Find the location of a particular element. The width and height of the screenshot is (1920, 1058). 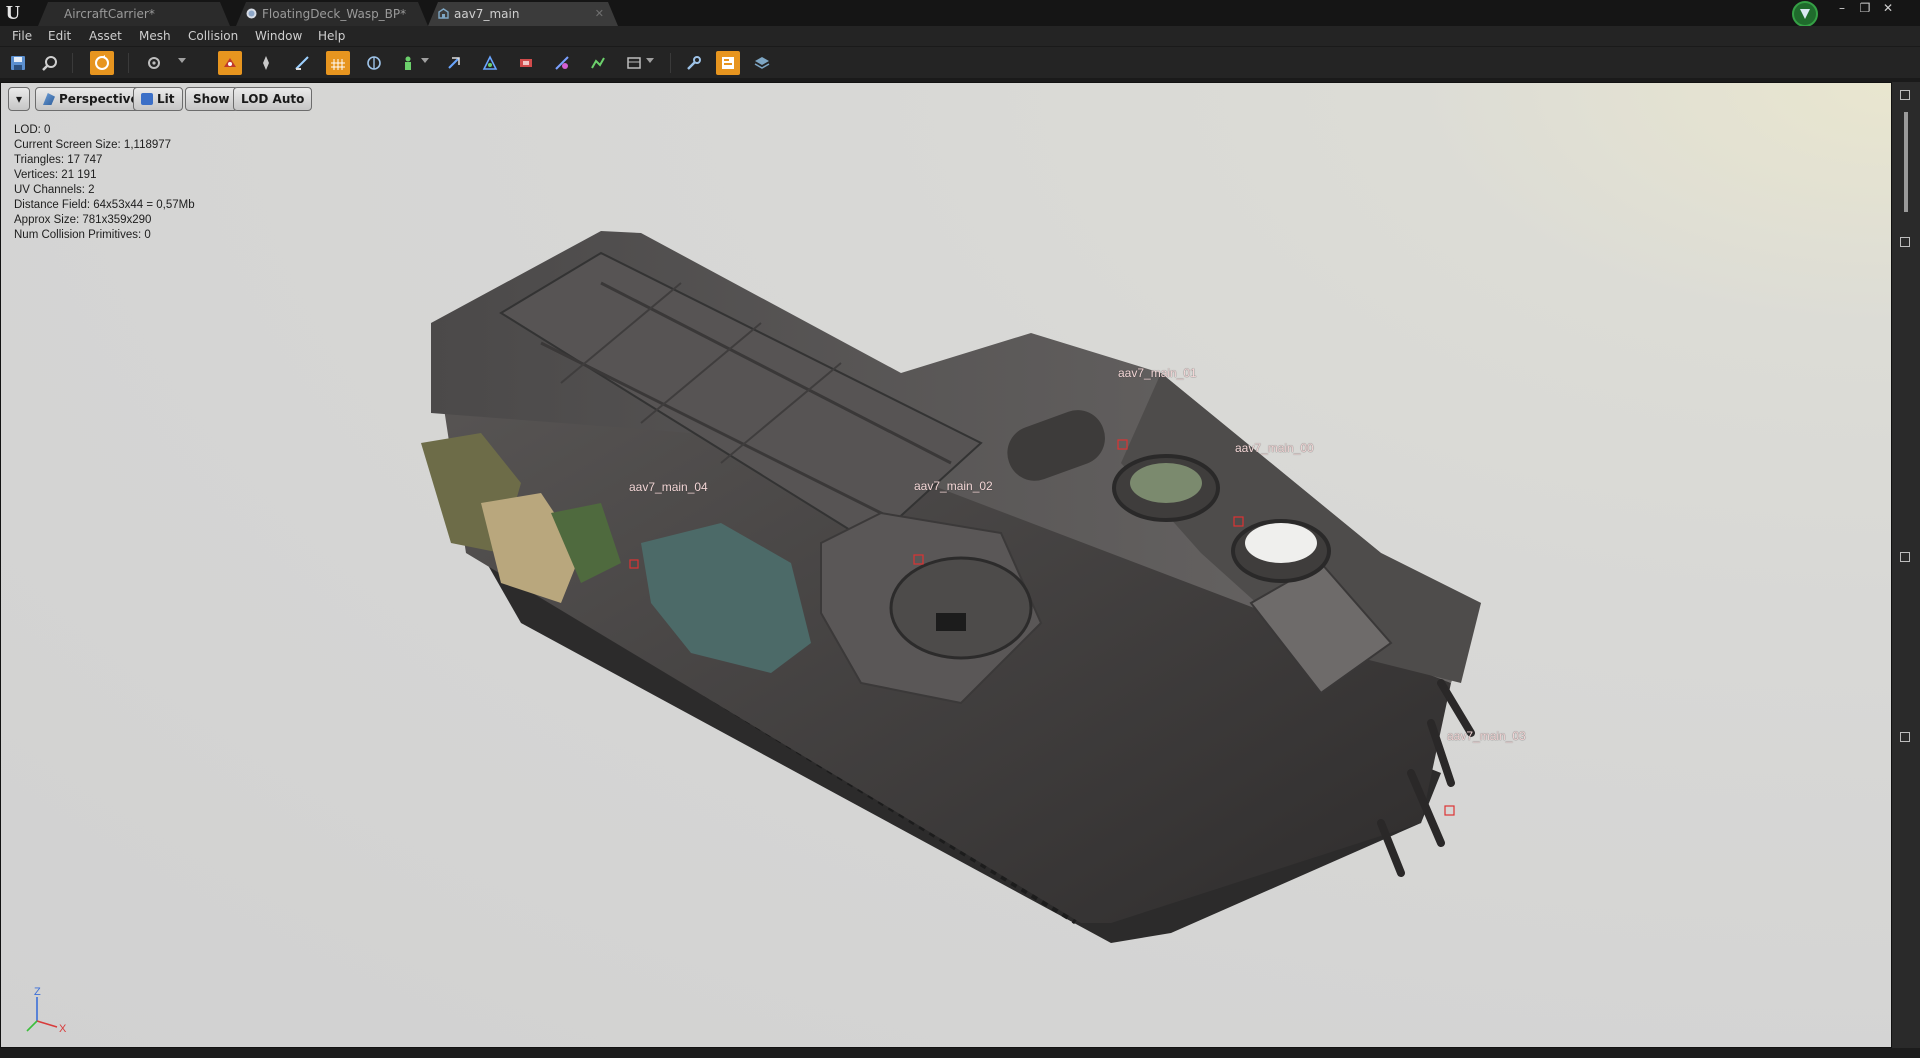

stat-screen-size: Current Screen Size: 1,118977 is located at coordinates (93, 145).